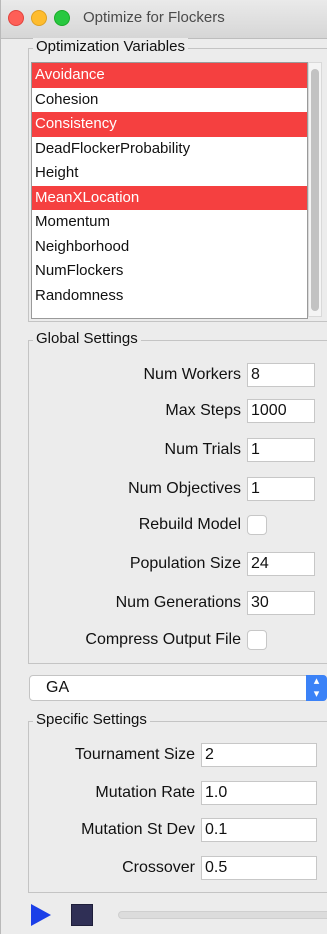 The image size is (327, 934). What do you see at coordinates (281, 489) in the screenshot?
I see `num-objectives-field` at bounding box center [281, 489].